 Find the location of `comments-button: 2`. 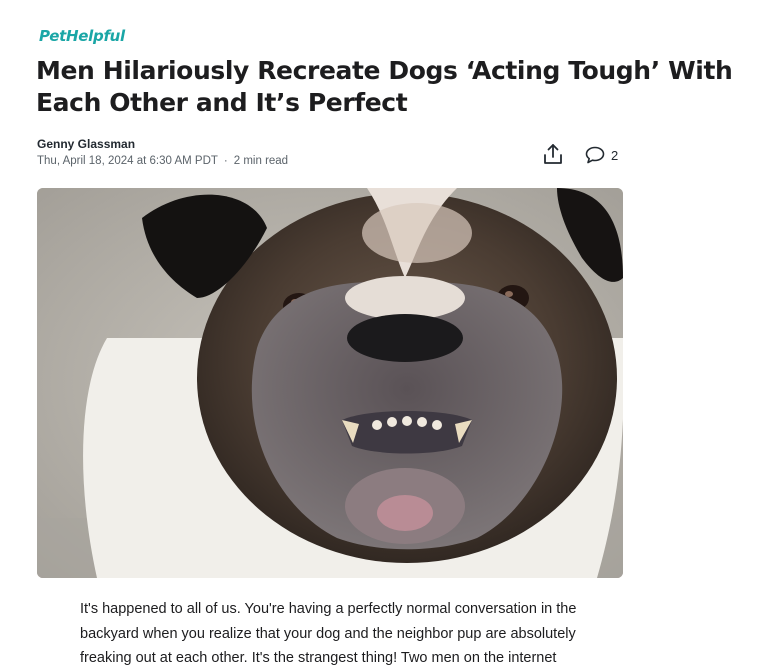

comments-button: 2 is located at coordinates (601, 155).